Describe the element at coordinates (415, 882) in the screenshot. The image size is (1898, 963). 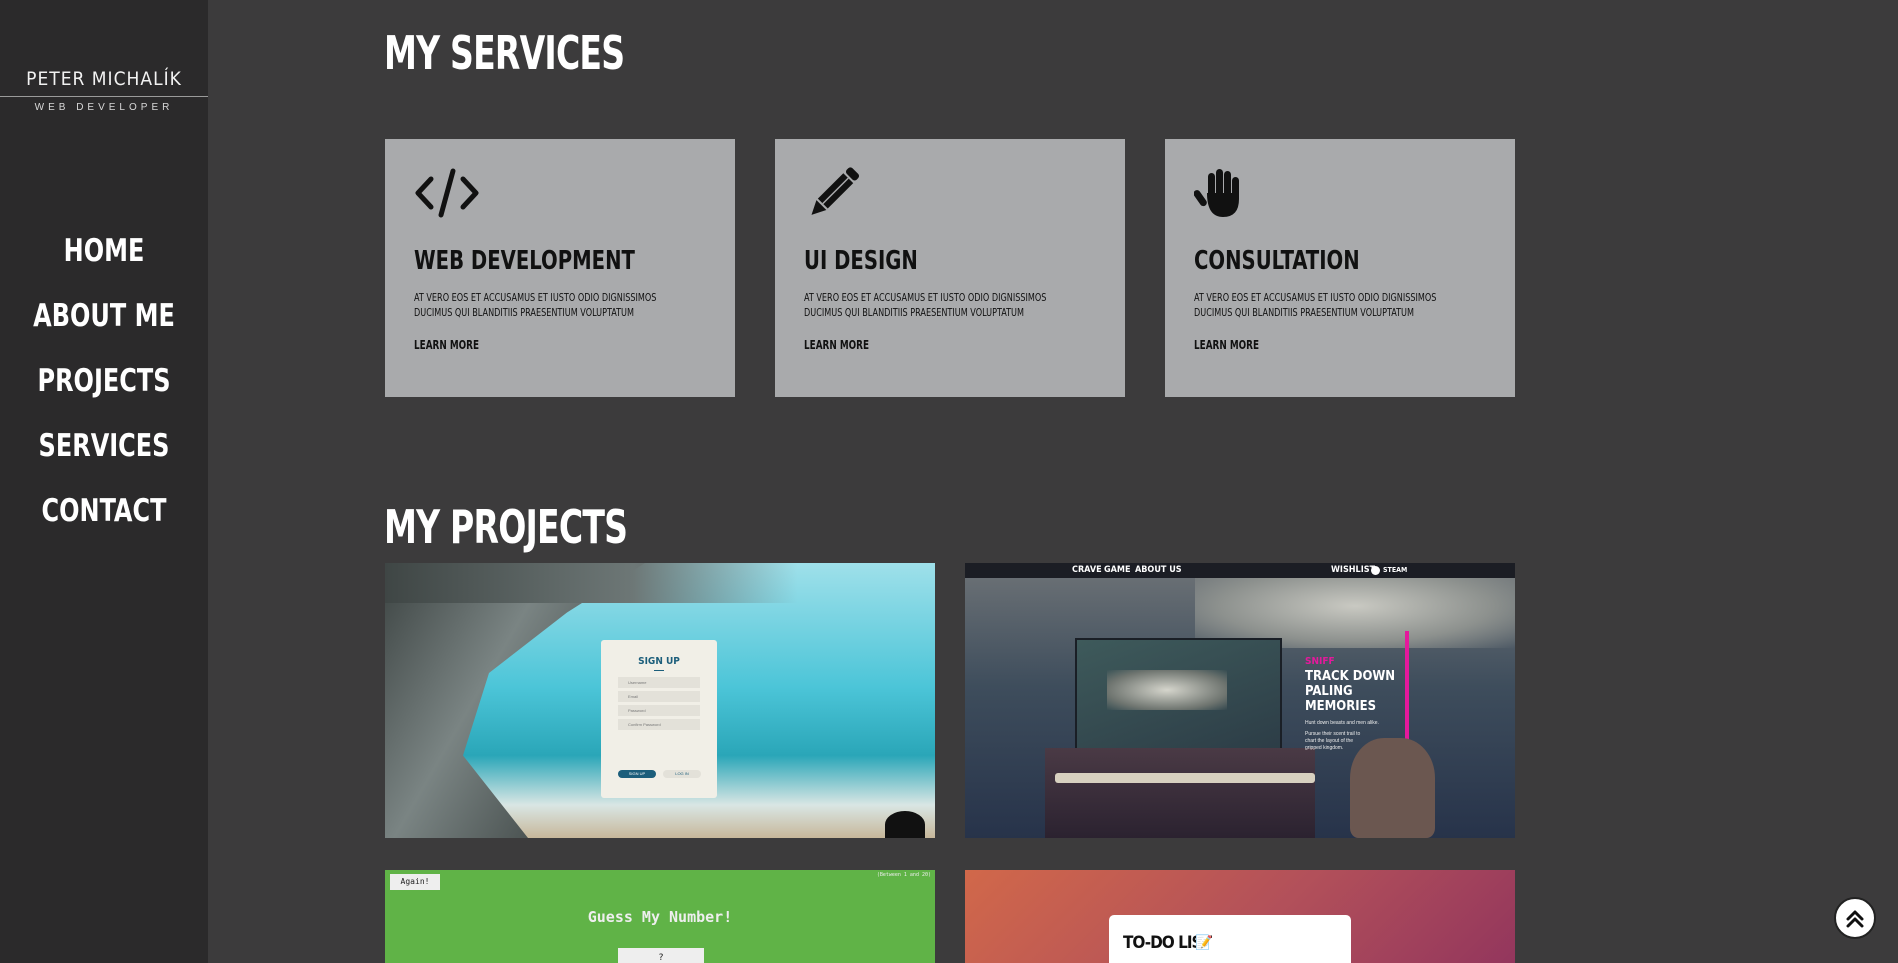
I see `again-button: Again!` at that location.